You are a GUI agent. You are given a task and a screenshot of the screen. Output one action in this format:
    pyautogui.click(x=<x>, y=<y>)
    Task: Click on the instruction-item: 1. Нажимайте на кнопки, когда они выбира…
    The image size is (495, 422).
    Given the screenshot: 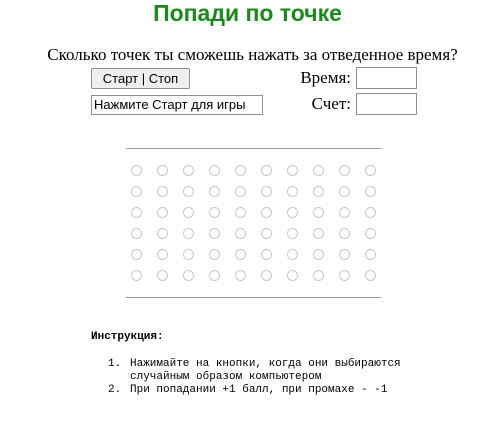 What is the action you would take?
    pyautogui.click(x=274, y=371)
    